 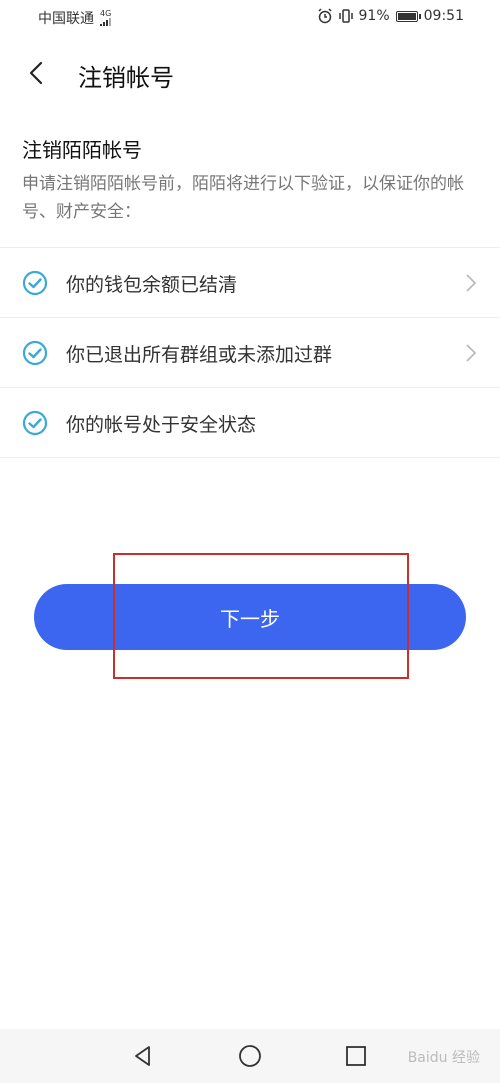 I want to click on network-indicator: 4G, so click(x=107, y=18).